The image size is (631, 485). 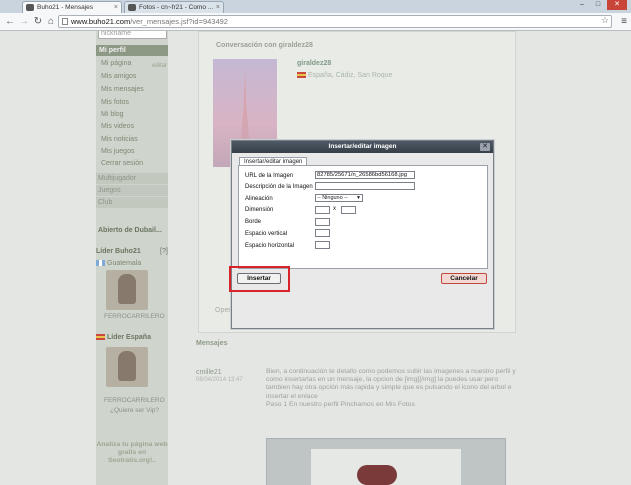 I want to click on leader-es-name: FERROCARRILERO, so click(x=134, y=400).